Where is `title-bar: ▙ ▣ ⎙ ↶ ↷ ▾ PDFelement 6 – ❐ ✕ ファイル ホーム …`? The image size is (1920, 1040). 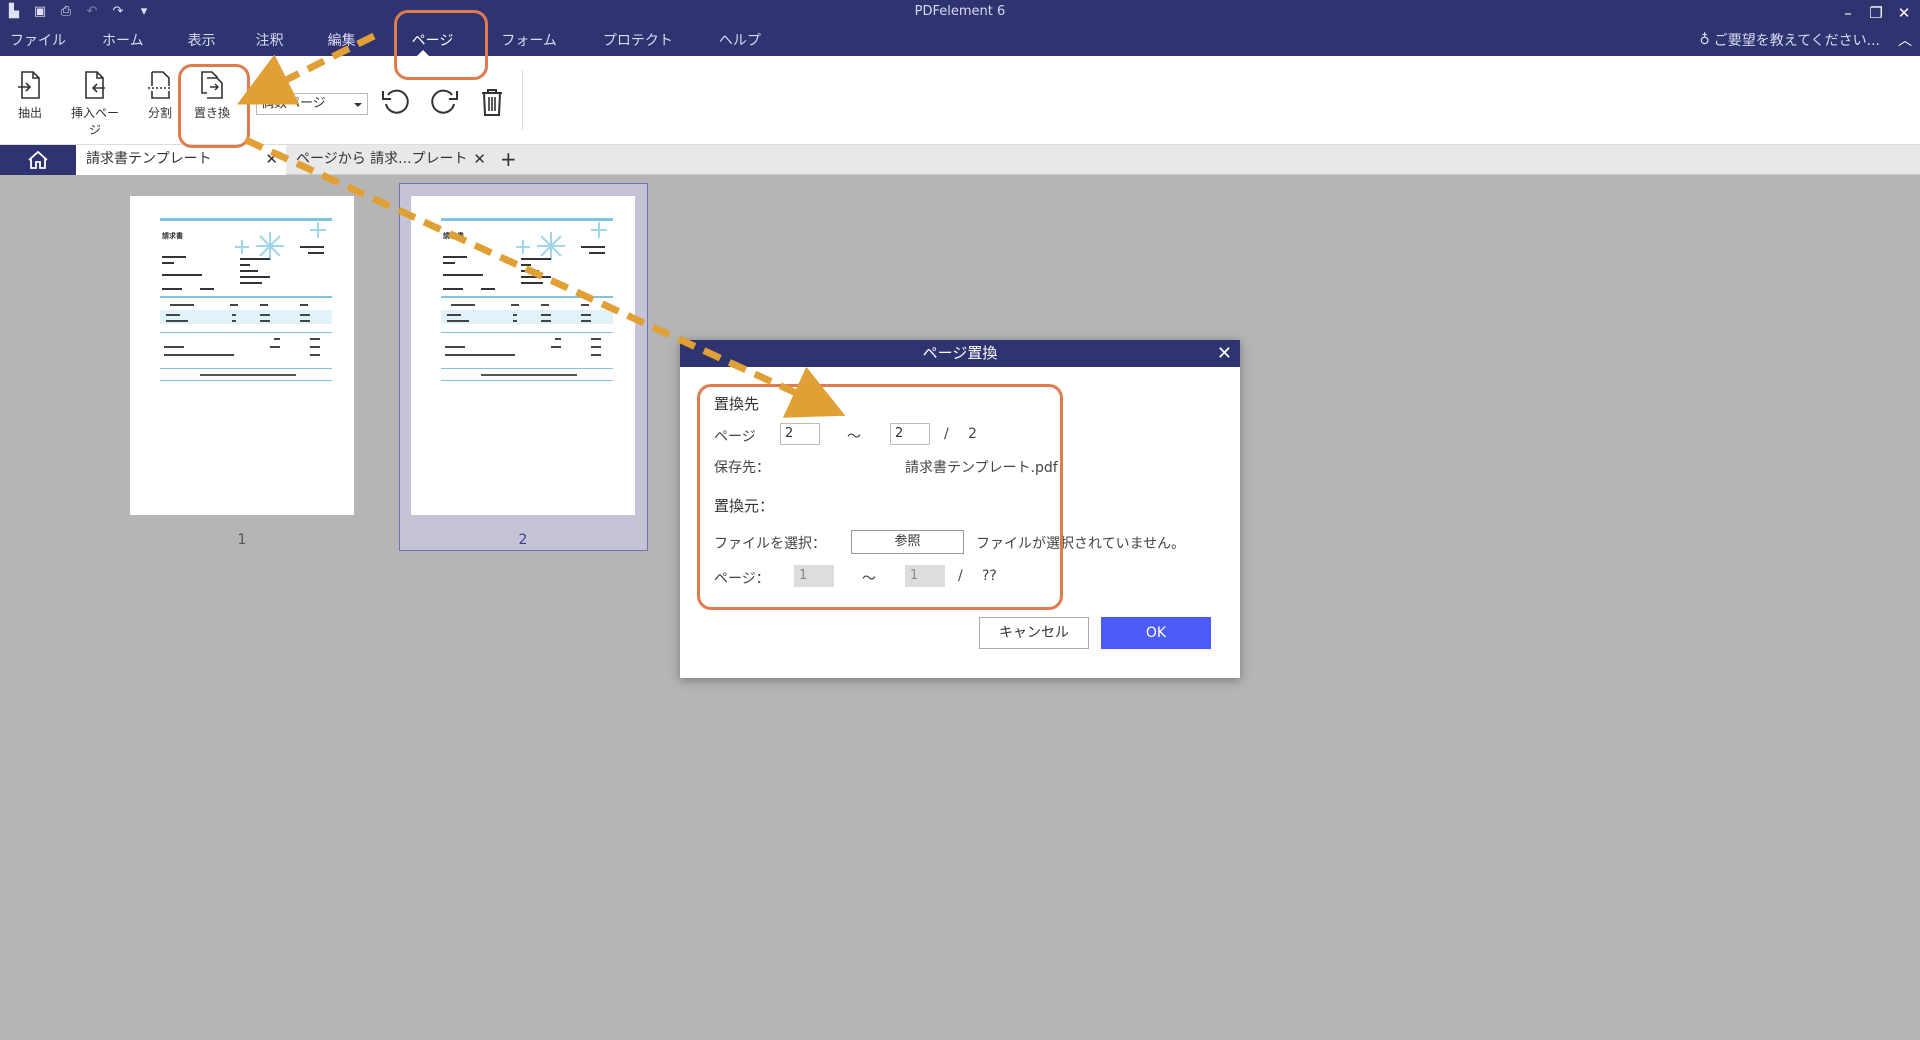
title-bar: ▙ ▣ ⎙ ↶ ↷ ▾ PDFelement 6 – ❐ ✕ ファイル ホーム … is located at coordinates (960, 28).